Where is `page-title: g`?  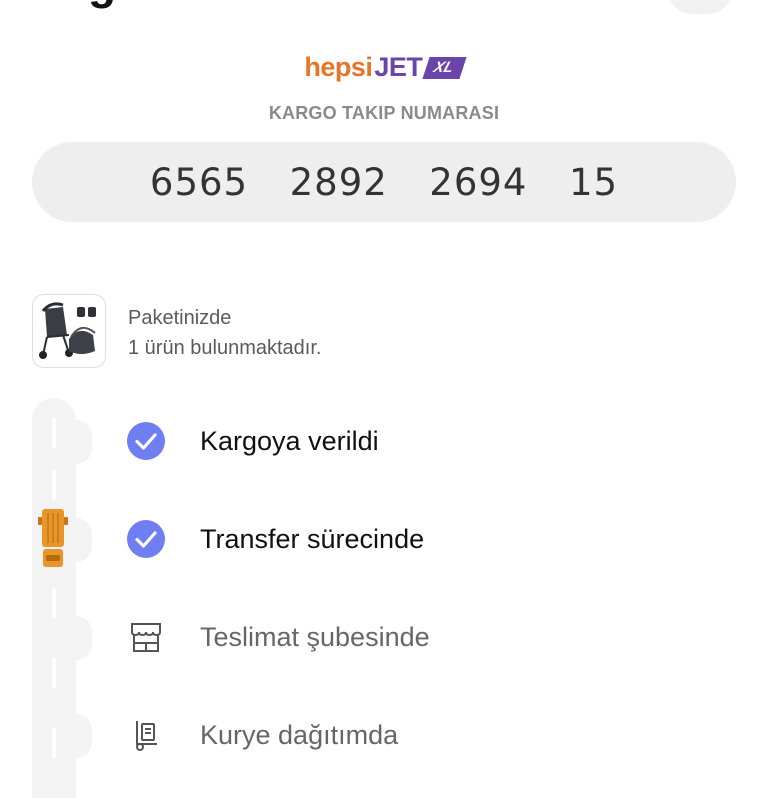 page-title: g is located at coordinates (102, 5).